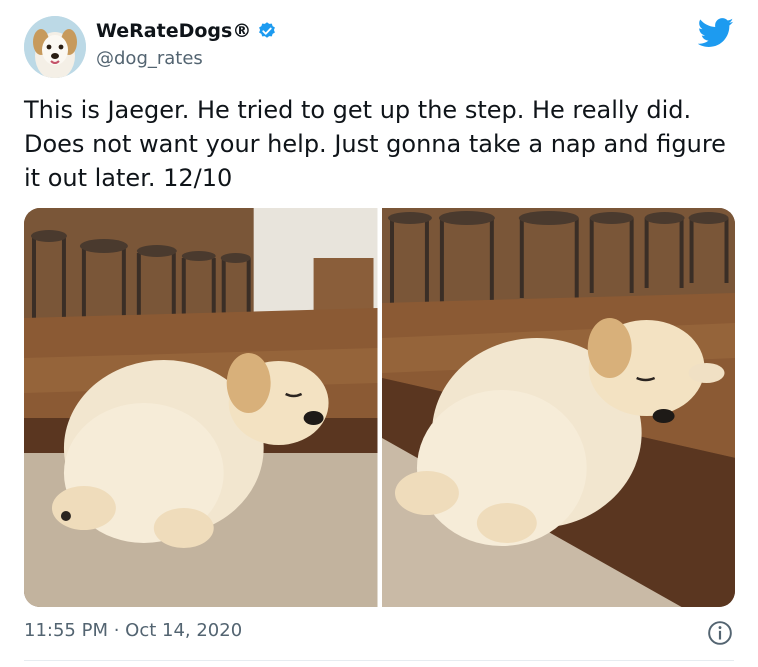 Image resolution: width=758 pixels, height=667 pixels. What do you see at coordinates (267, 30) in the screenshot?
I see `verified-badge-icon` at bounding box center [267, 30].